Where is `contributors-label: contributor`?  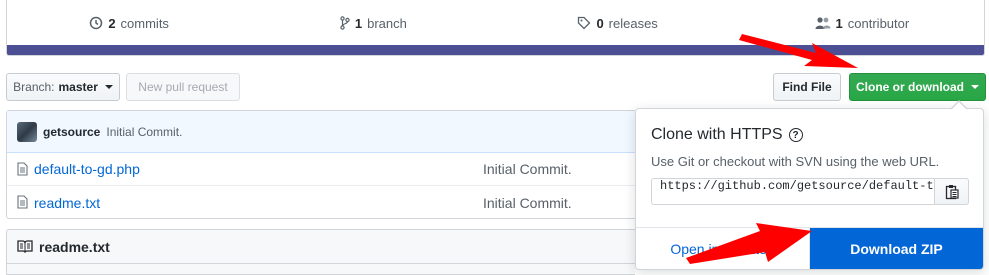 contributors-label: contributor is located at coordinates (878, 23).